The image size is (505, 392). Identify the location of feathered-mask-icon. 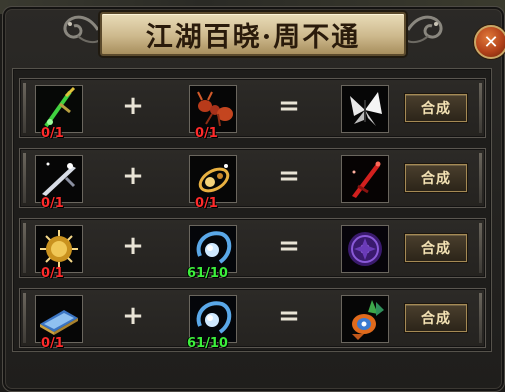
(365, 319).